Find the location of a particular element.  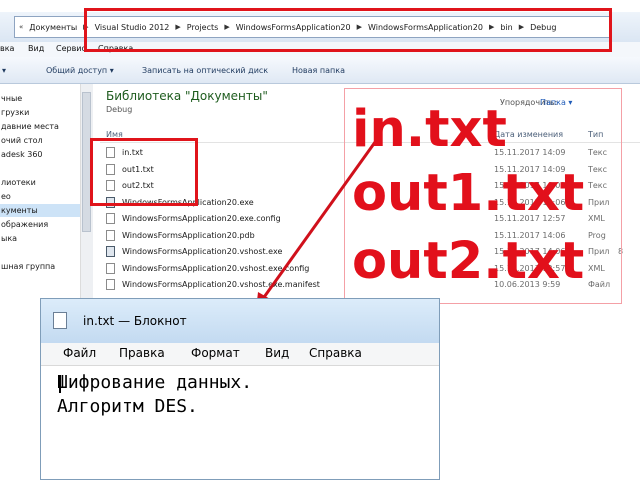

notepad-menu-edit: Правка is located at coordinates (142, 353).